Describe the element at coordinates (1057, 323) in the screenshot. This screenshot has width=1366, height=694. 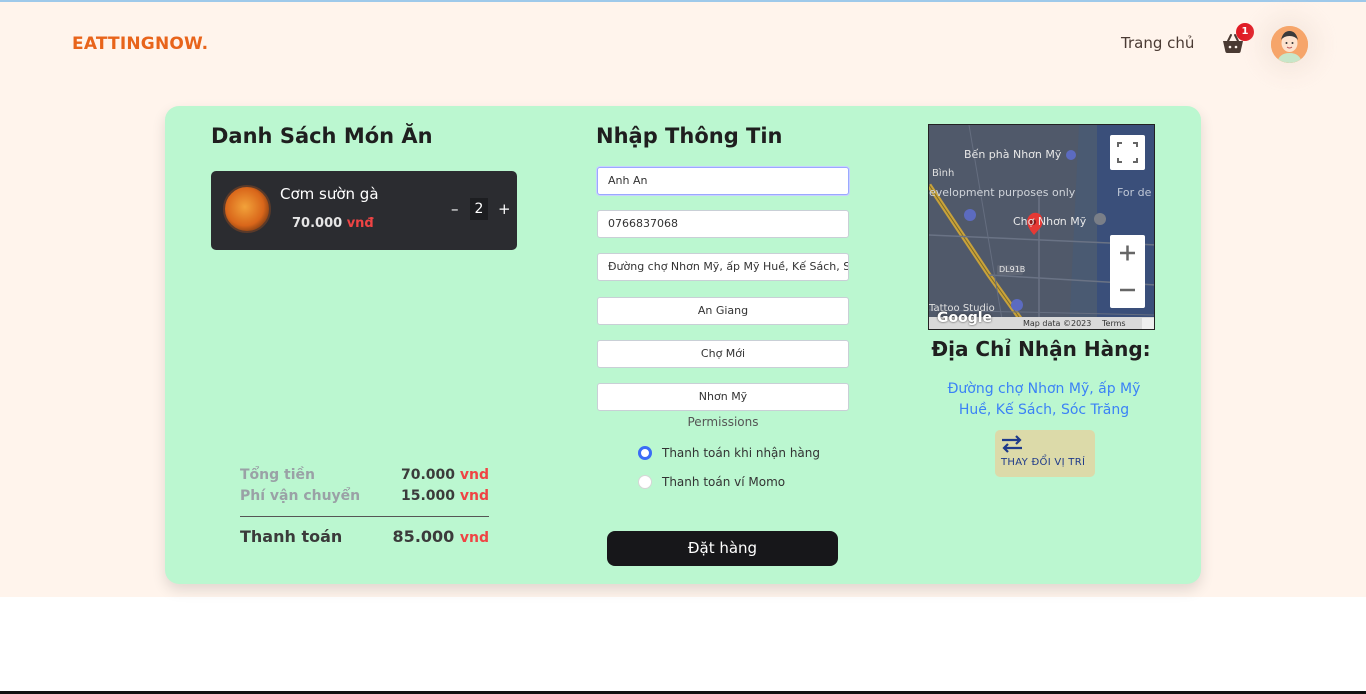
I see `map-data-credit: Map data ©2023` at that location.